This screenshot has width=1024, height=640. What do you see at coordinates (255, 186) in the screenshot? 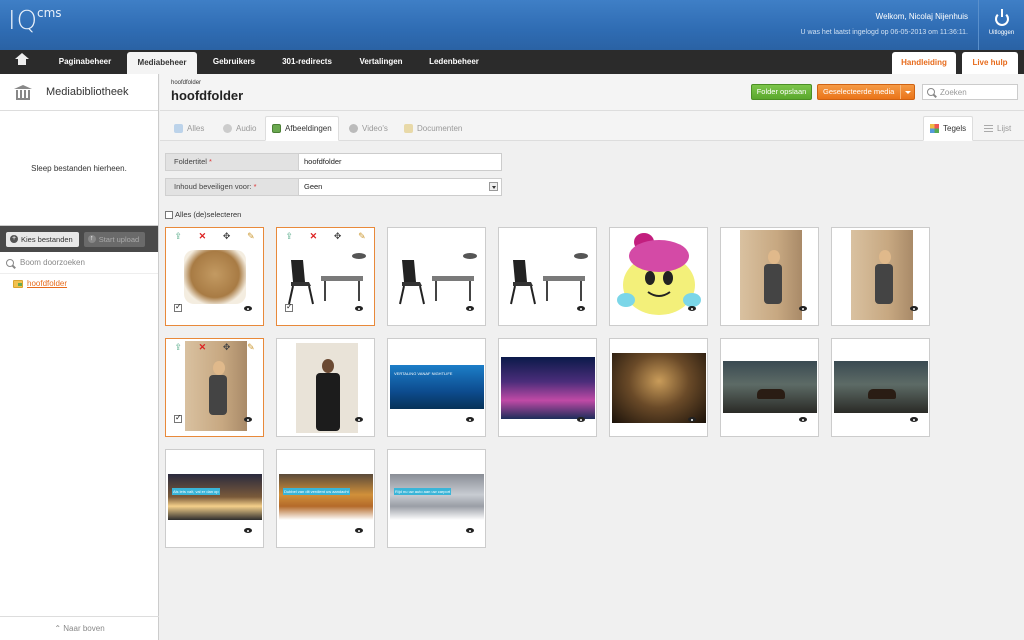
I see `required-marker: *` at bounding box center [255, 186].